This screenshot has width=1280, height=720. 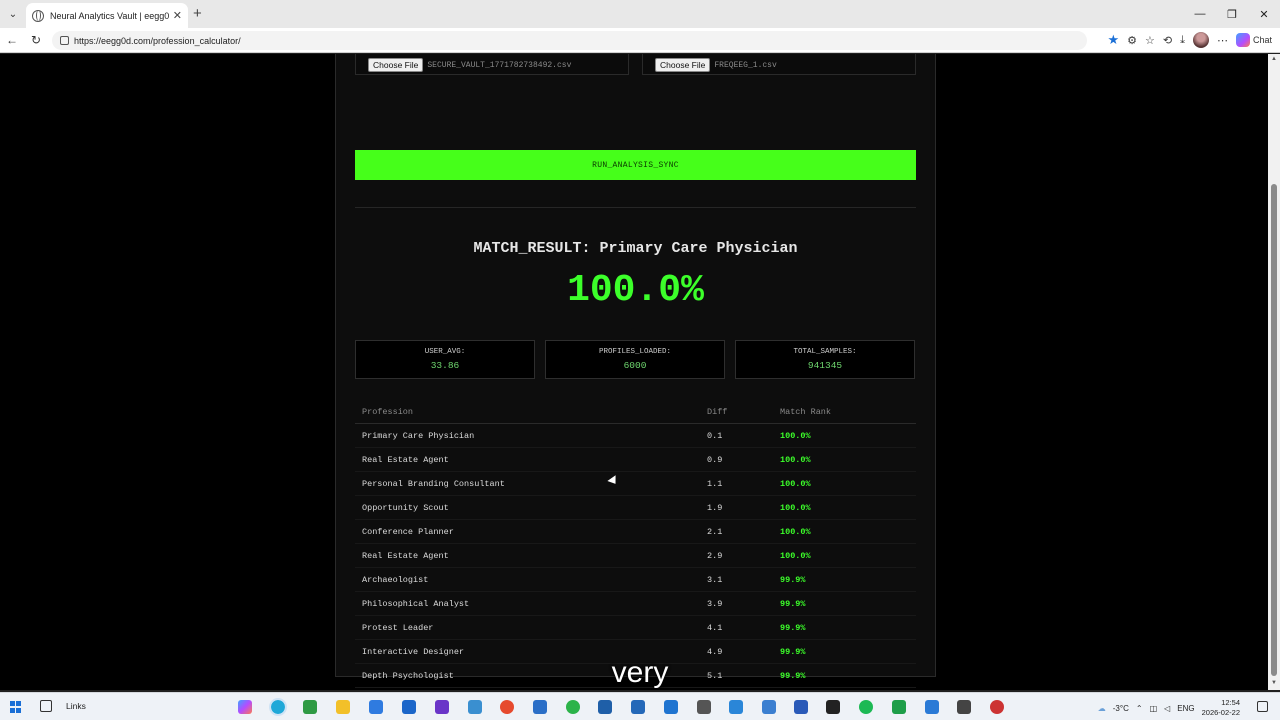 I want to click on links-toolbar-label: Links, so click(x=76, y=706).